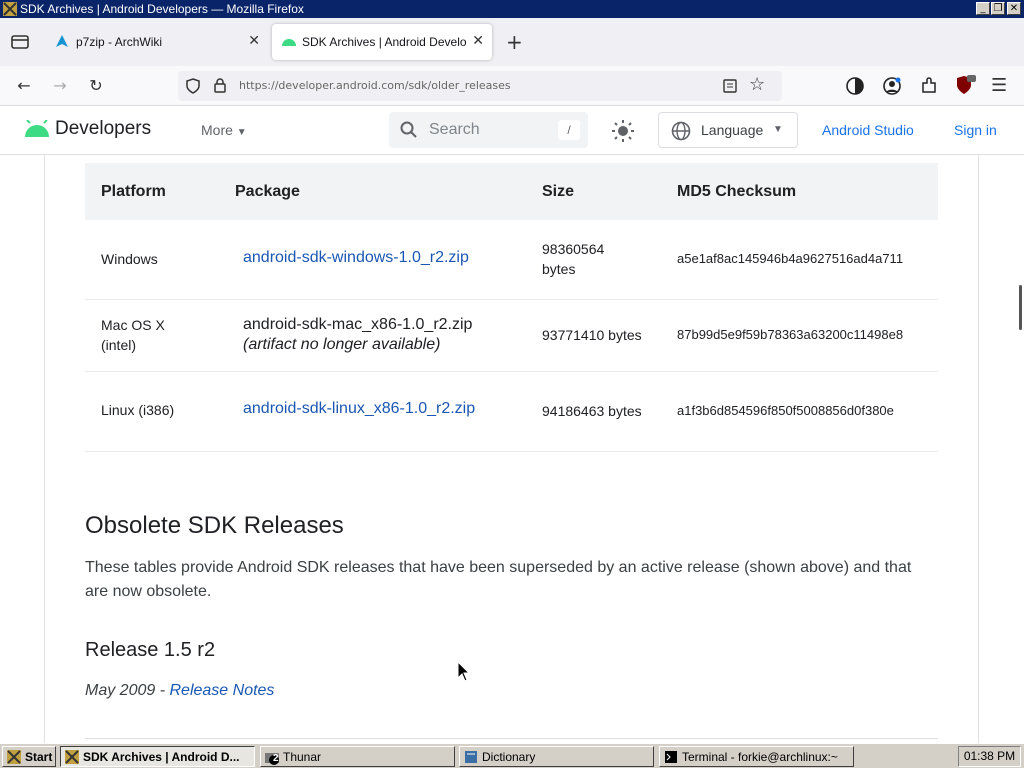  I want to click on minimize-button: _, so click(983, 8).